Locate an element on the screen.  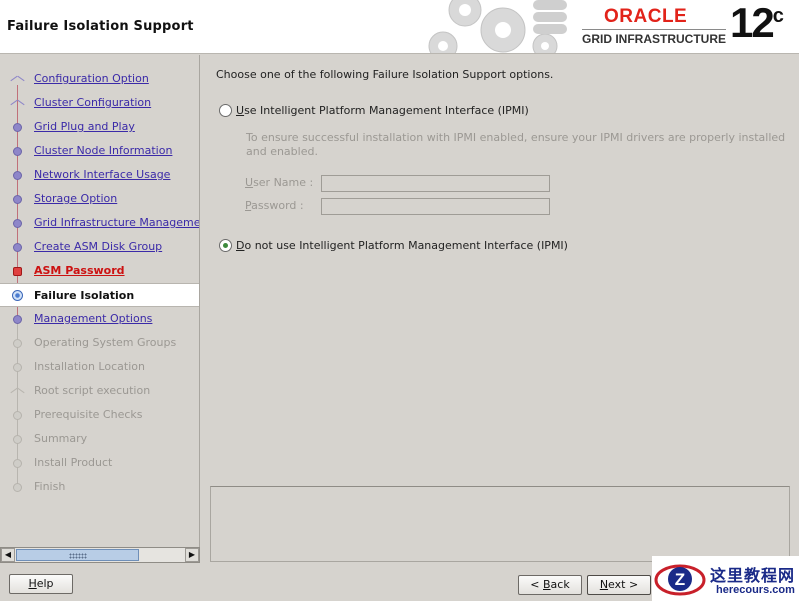
nav-step-label: Network Interface Usage is located at coordinates (102, 174).